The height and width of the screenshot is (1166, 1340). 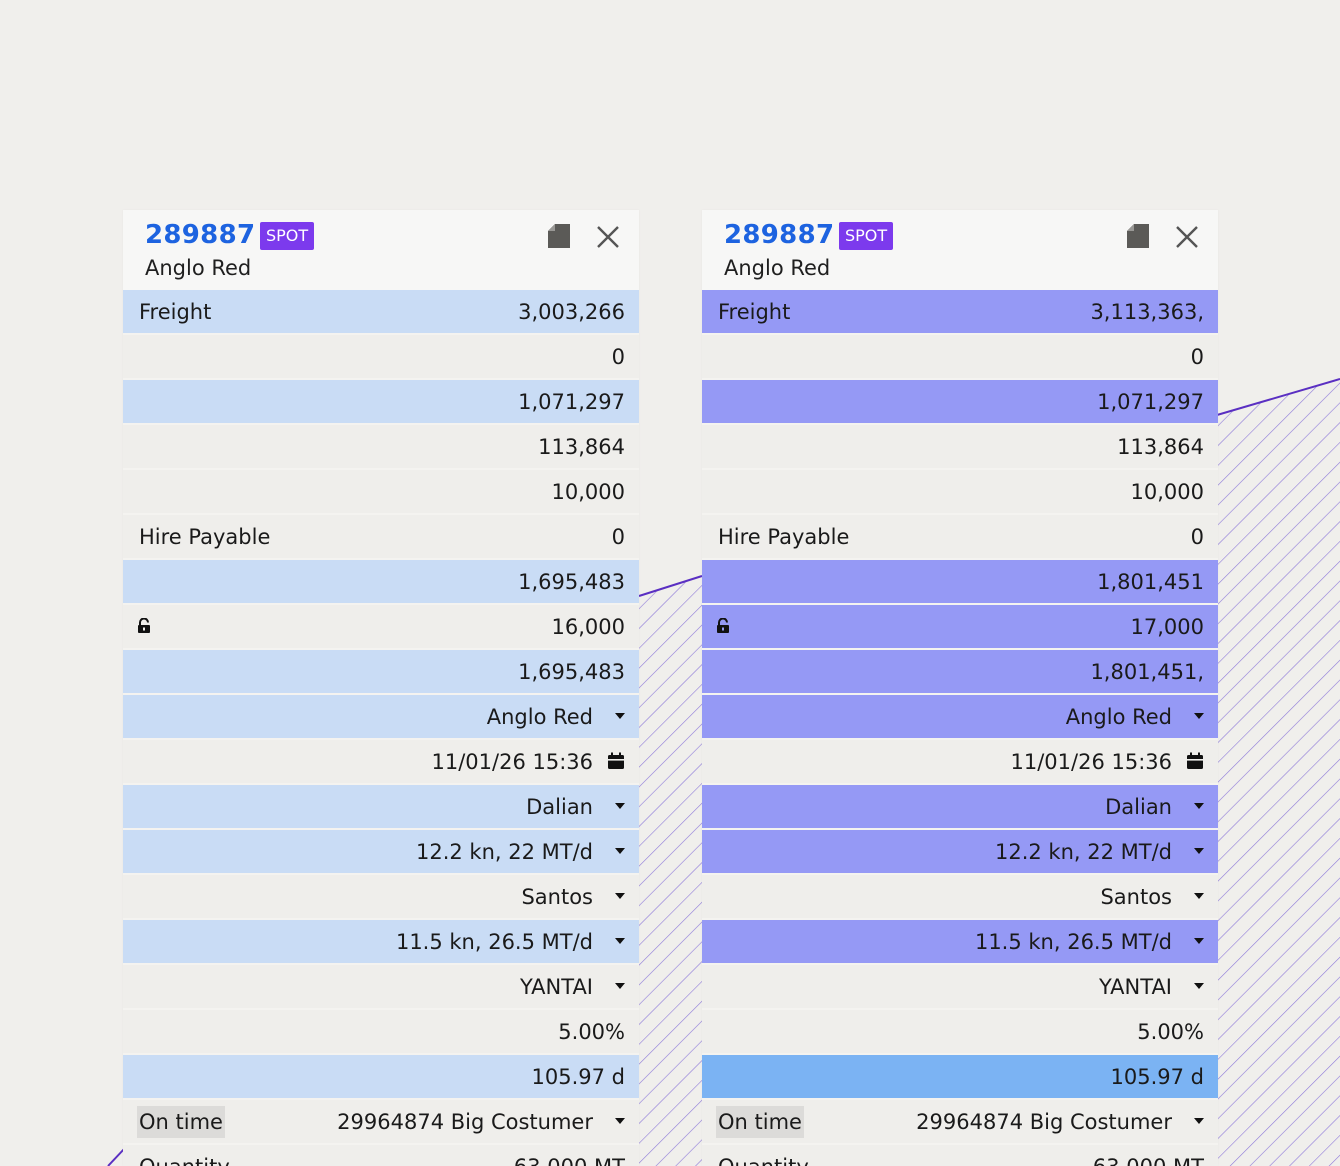 I want to click on row-freight: Freight 3,113,363,, so click(x=960, y=311).